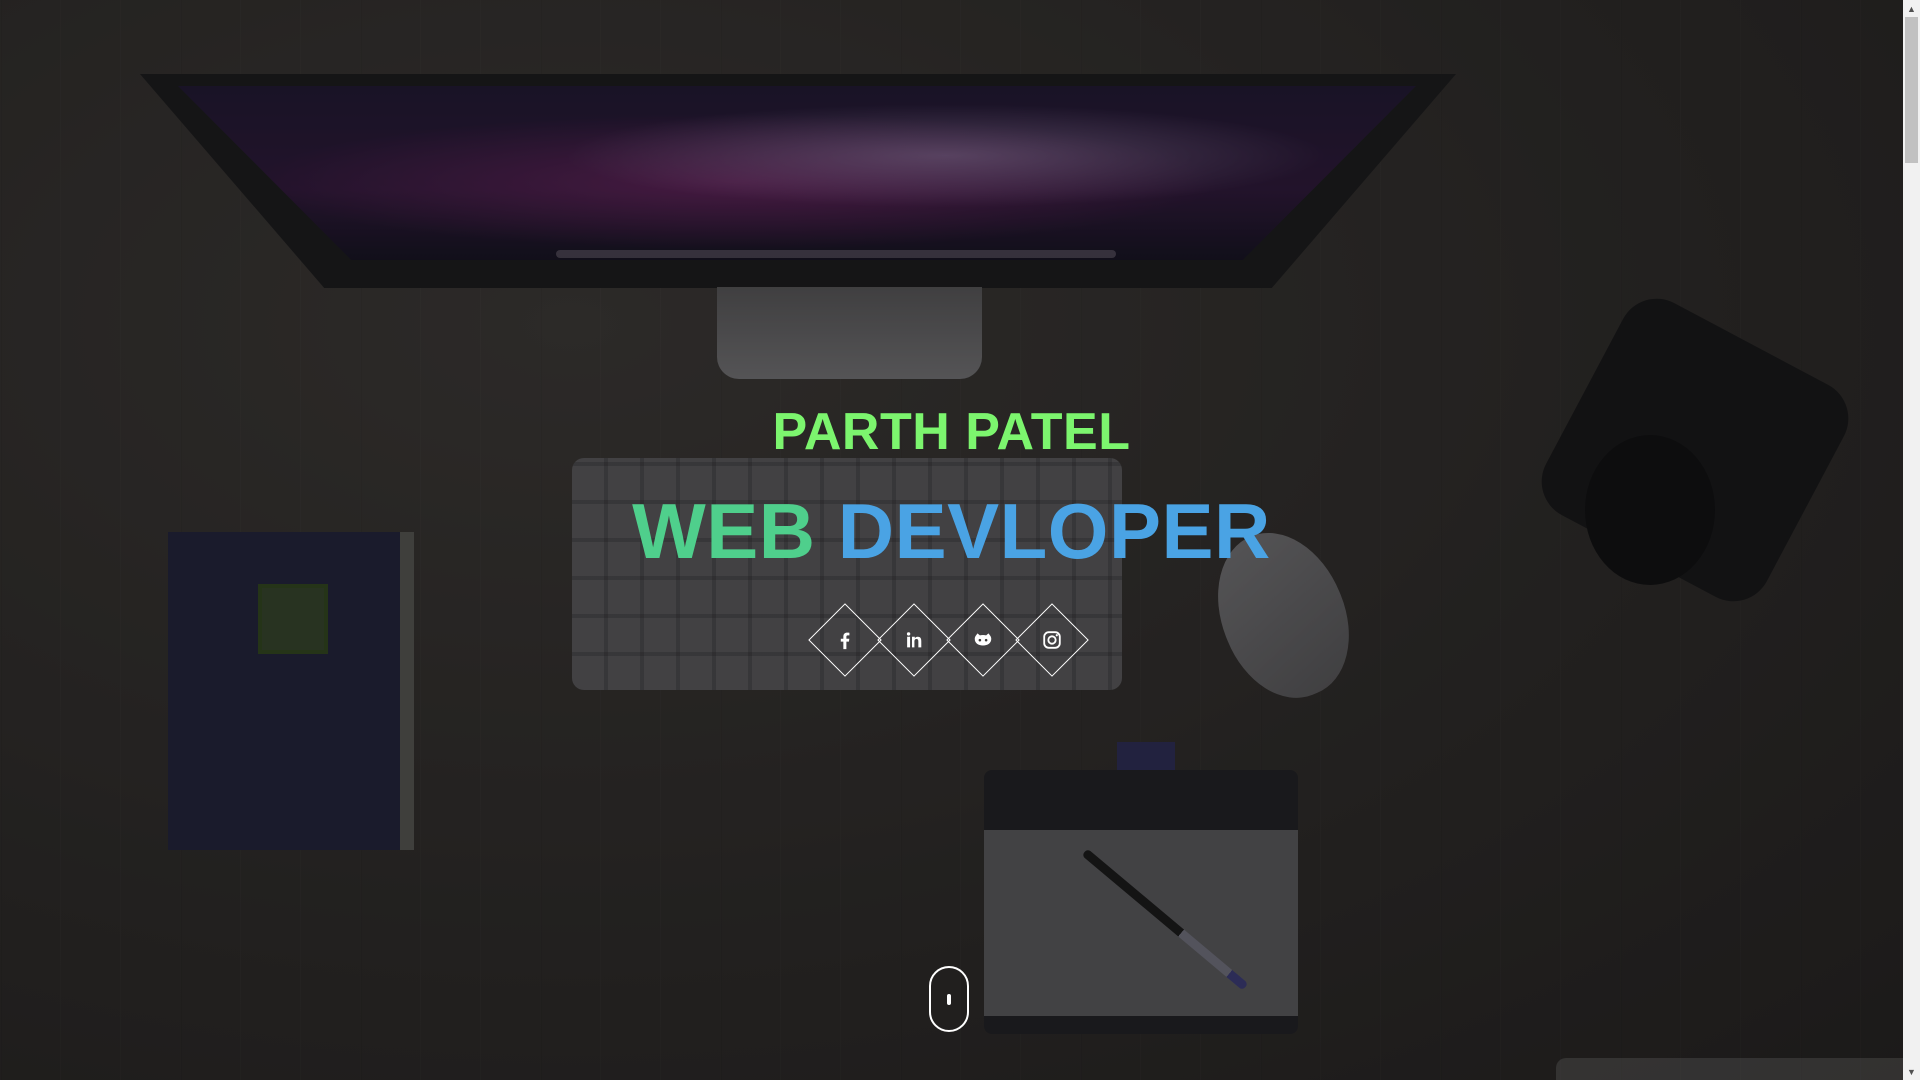 This screenshot has width=1920, height=1080. I want to click on hero-title-word-1: WEB, so click(724, 531).